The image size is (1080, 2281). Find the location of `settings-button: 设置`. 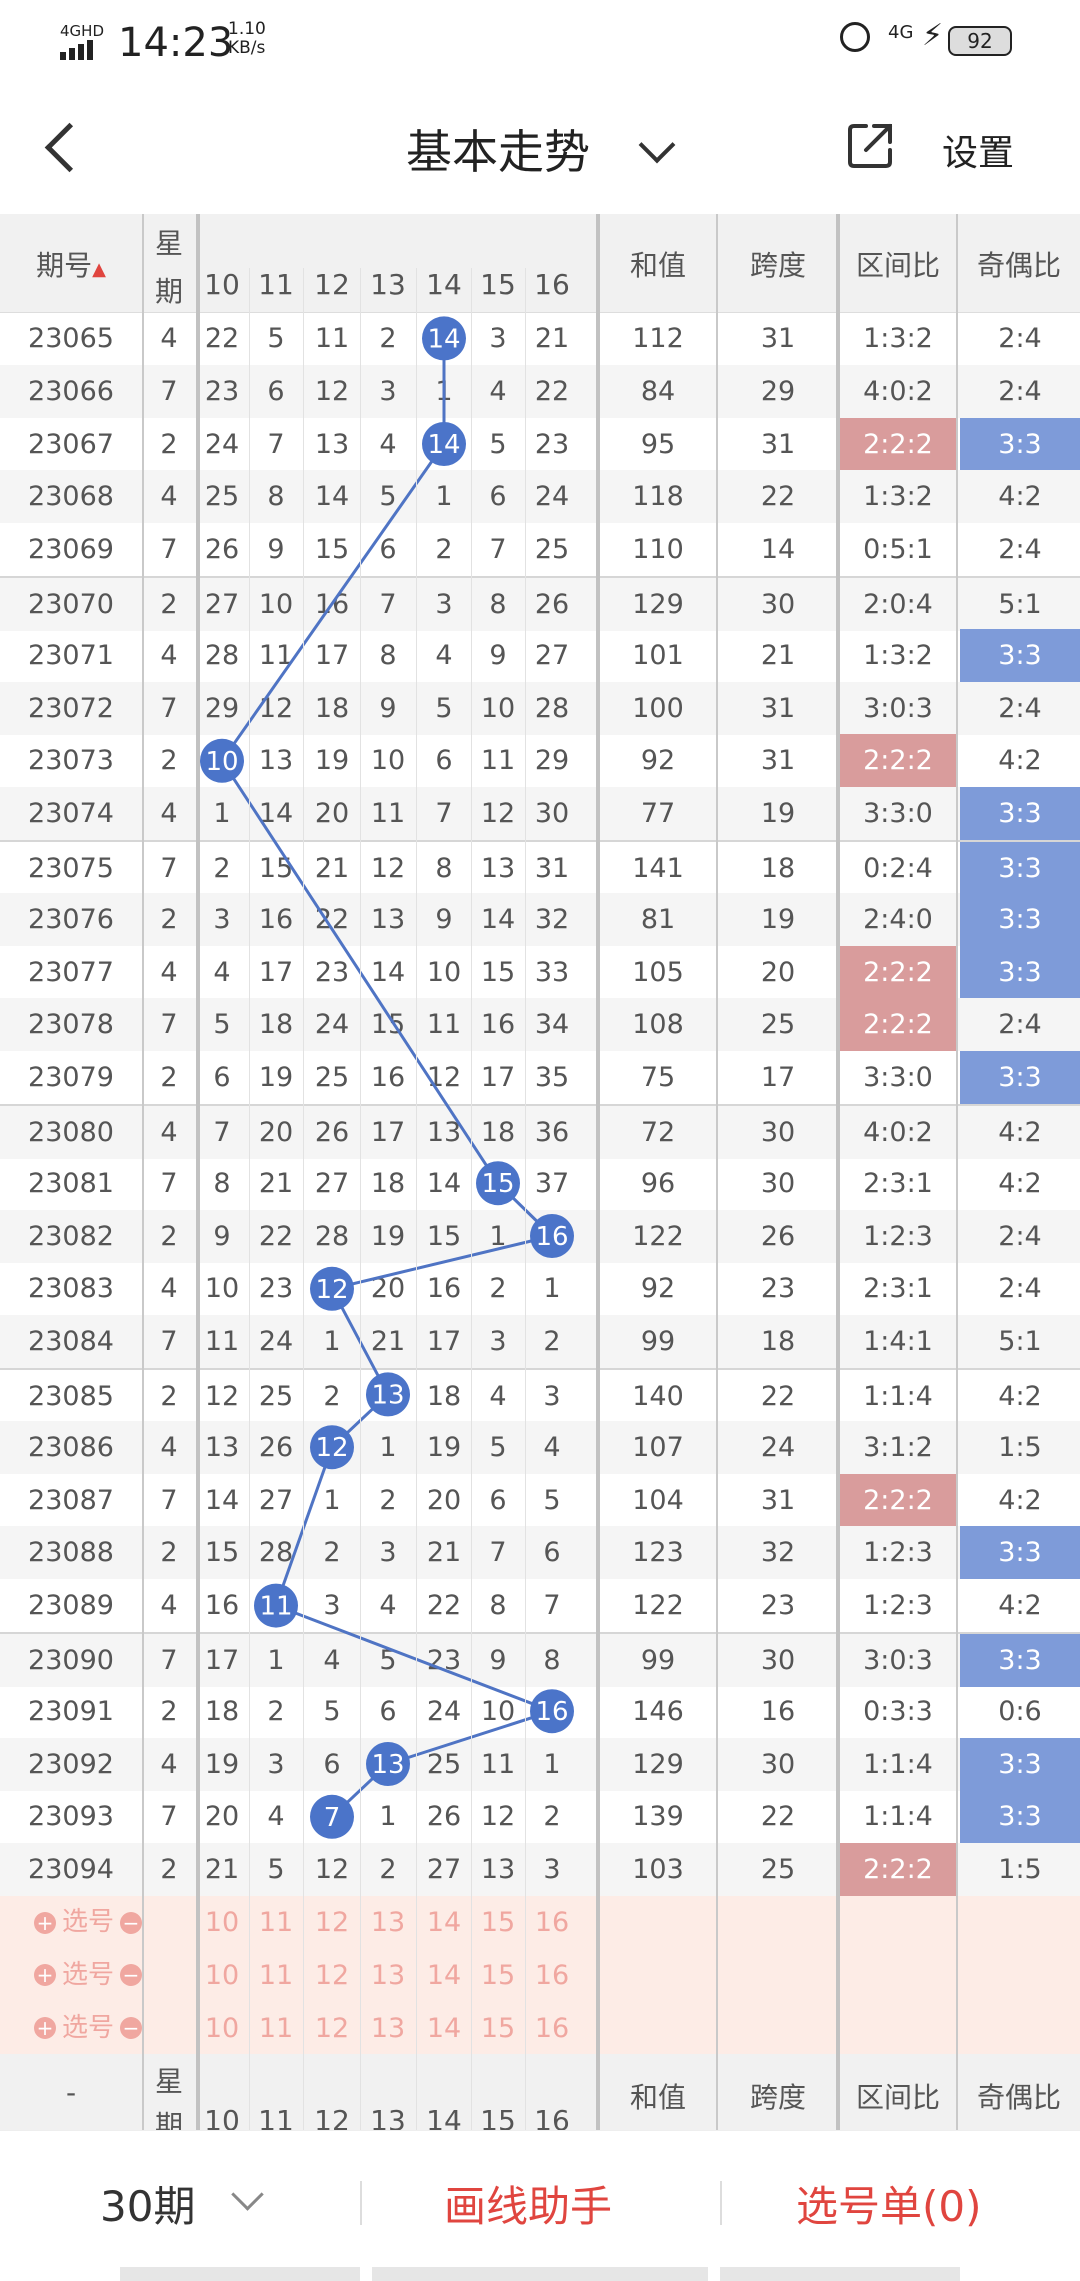

settings-button: 设置 is located at coordinates (978, 150).